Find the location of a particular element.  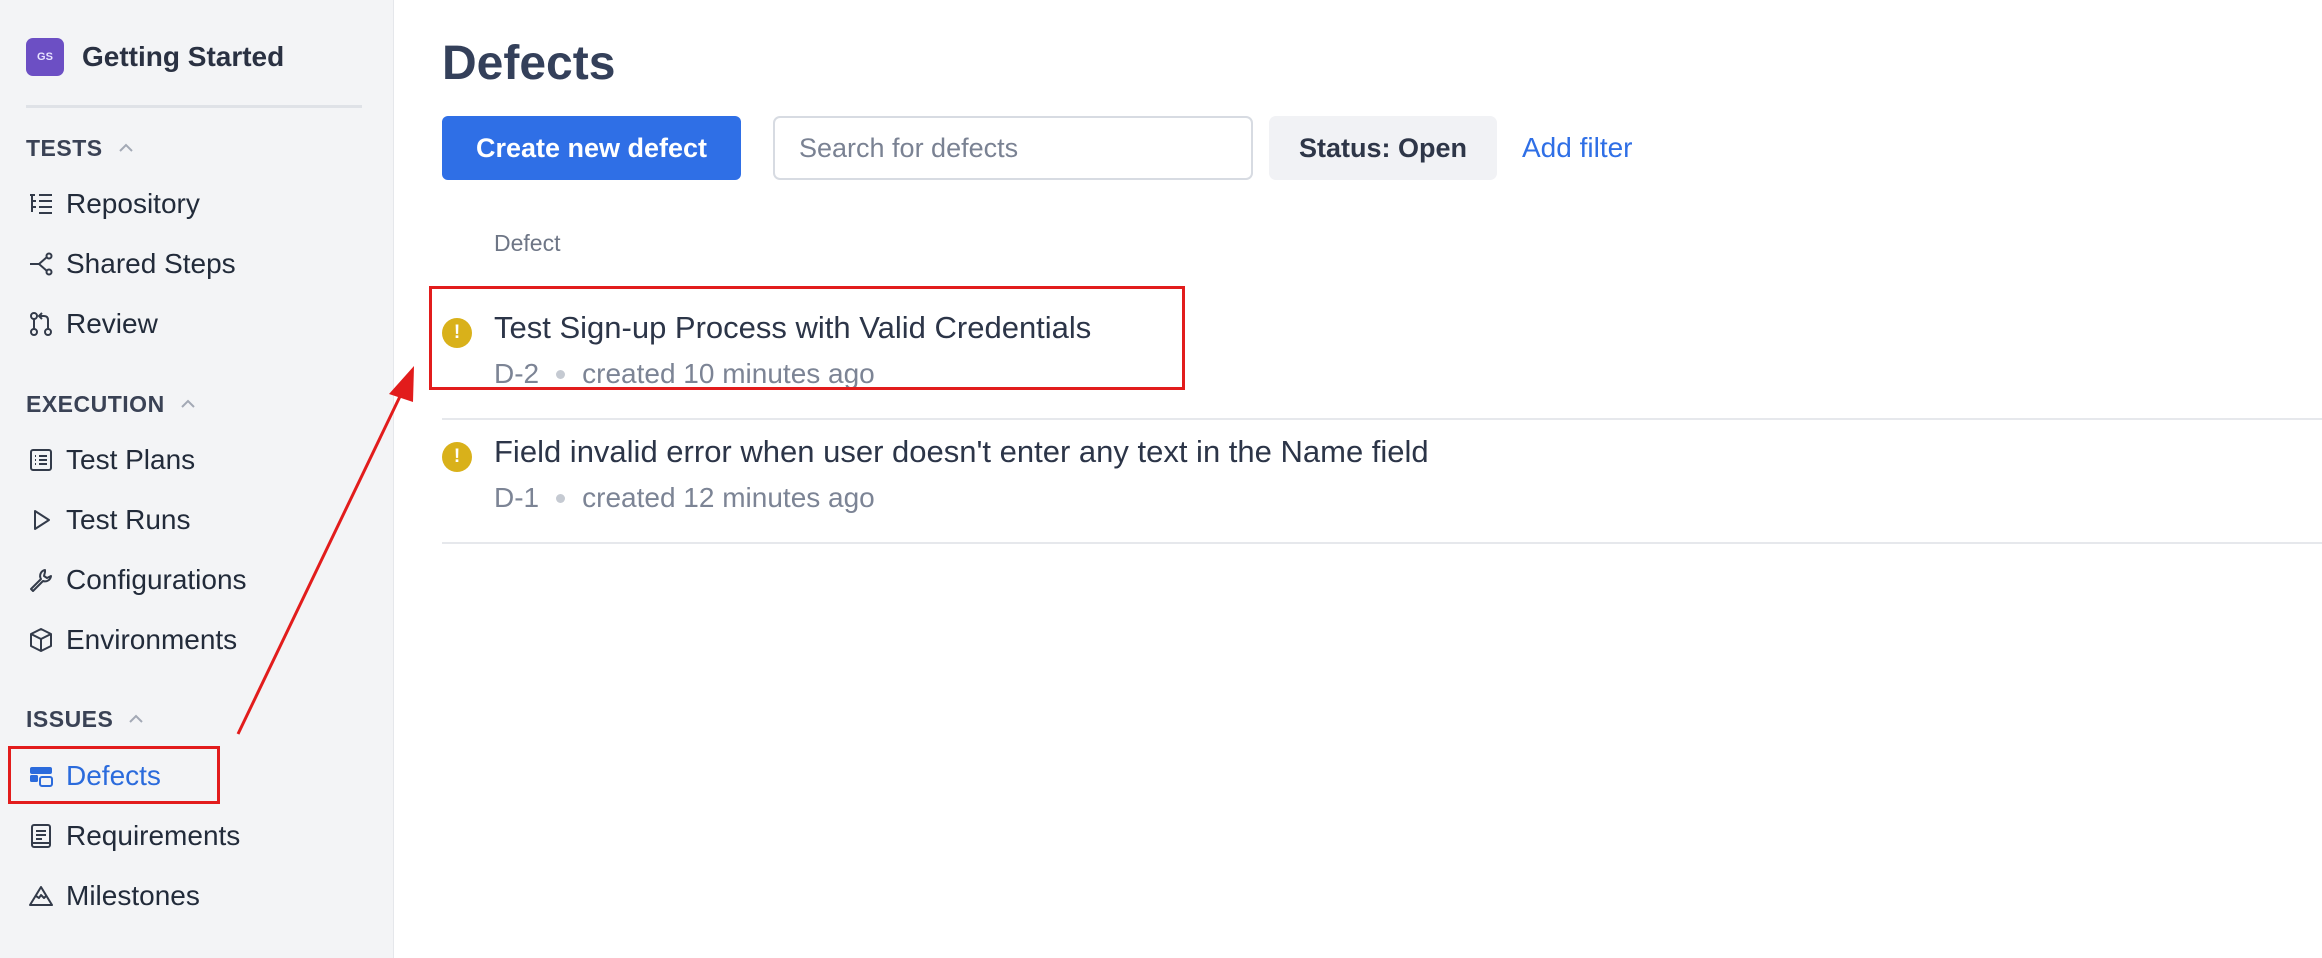

column-header-defect: Defect is located at coordinates (527, 243).